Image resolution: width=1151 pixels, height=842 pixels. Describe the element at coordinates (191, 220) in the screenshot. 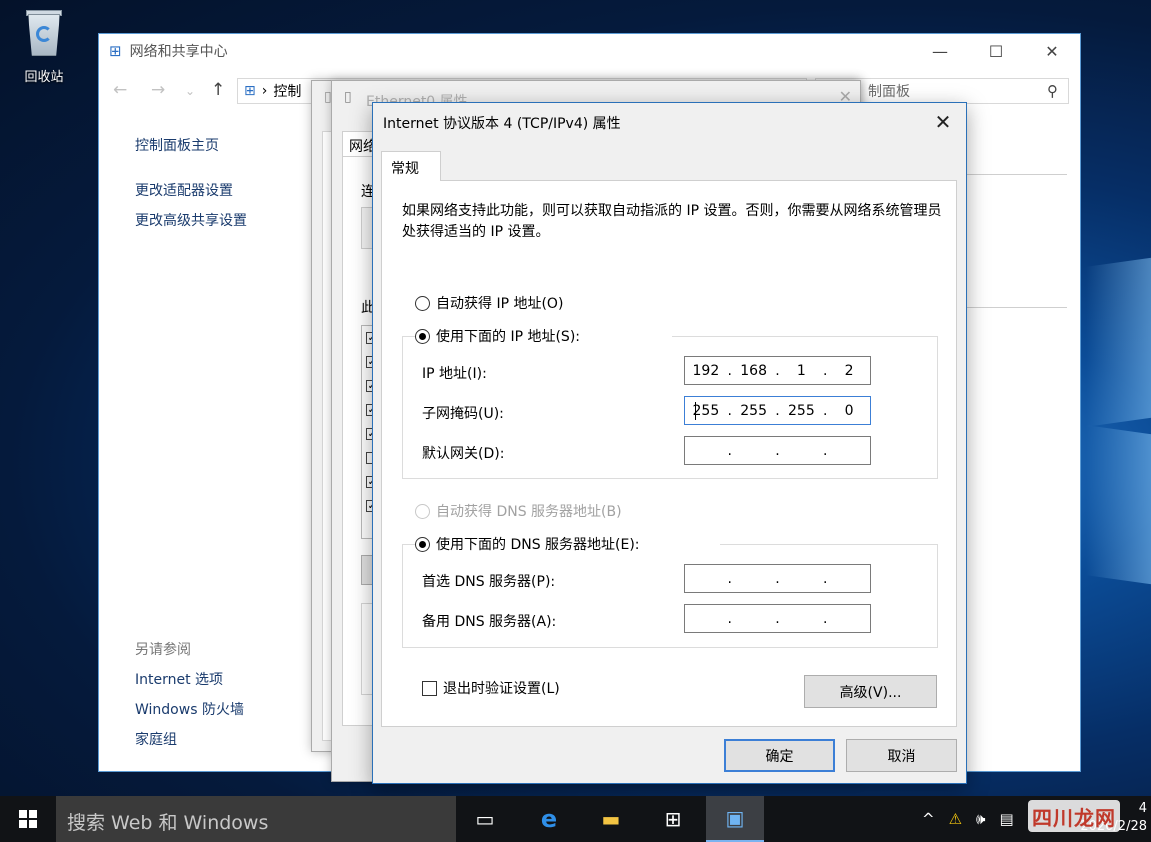

I see `sidebar-link-sharing-settings: 更改高级共享设置` at that location.